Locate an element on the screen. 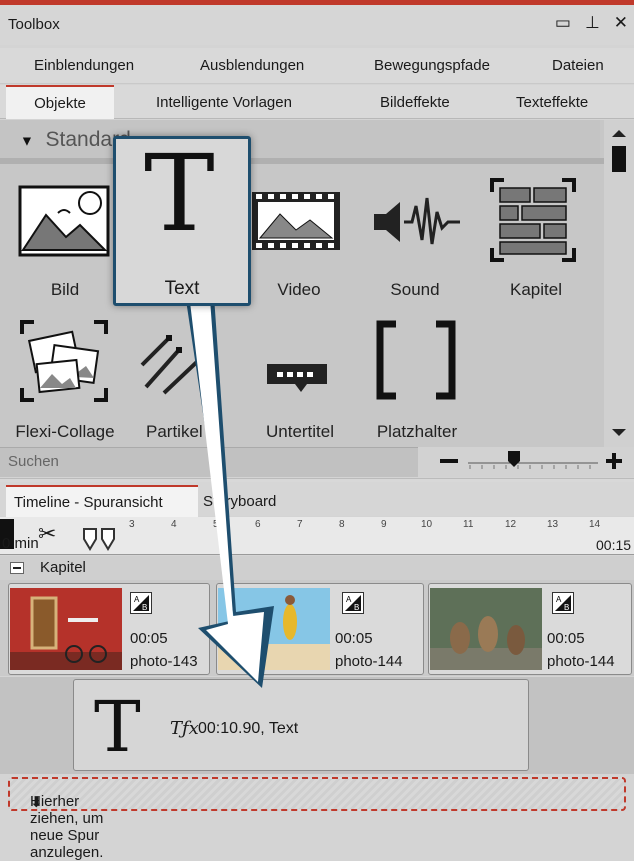  title-bar: Toolbox ▭ ⊥ ✕ is located at coordinates (317, 25).